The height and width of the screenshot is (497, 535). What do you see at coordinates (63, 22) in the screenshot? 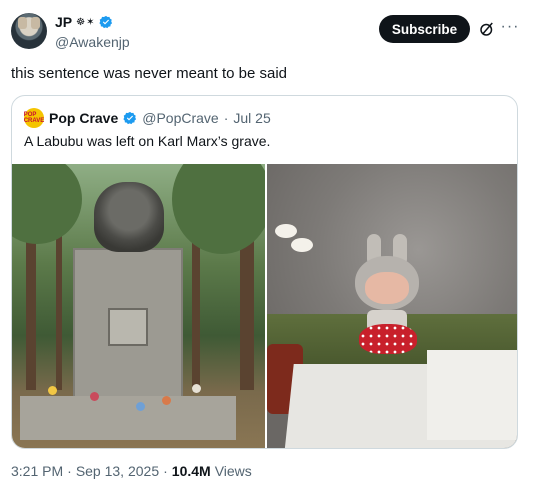
I see `author-name: JP` at bounding box center [63, 22].